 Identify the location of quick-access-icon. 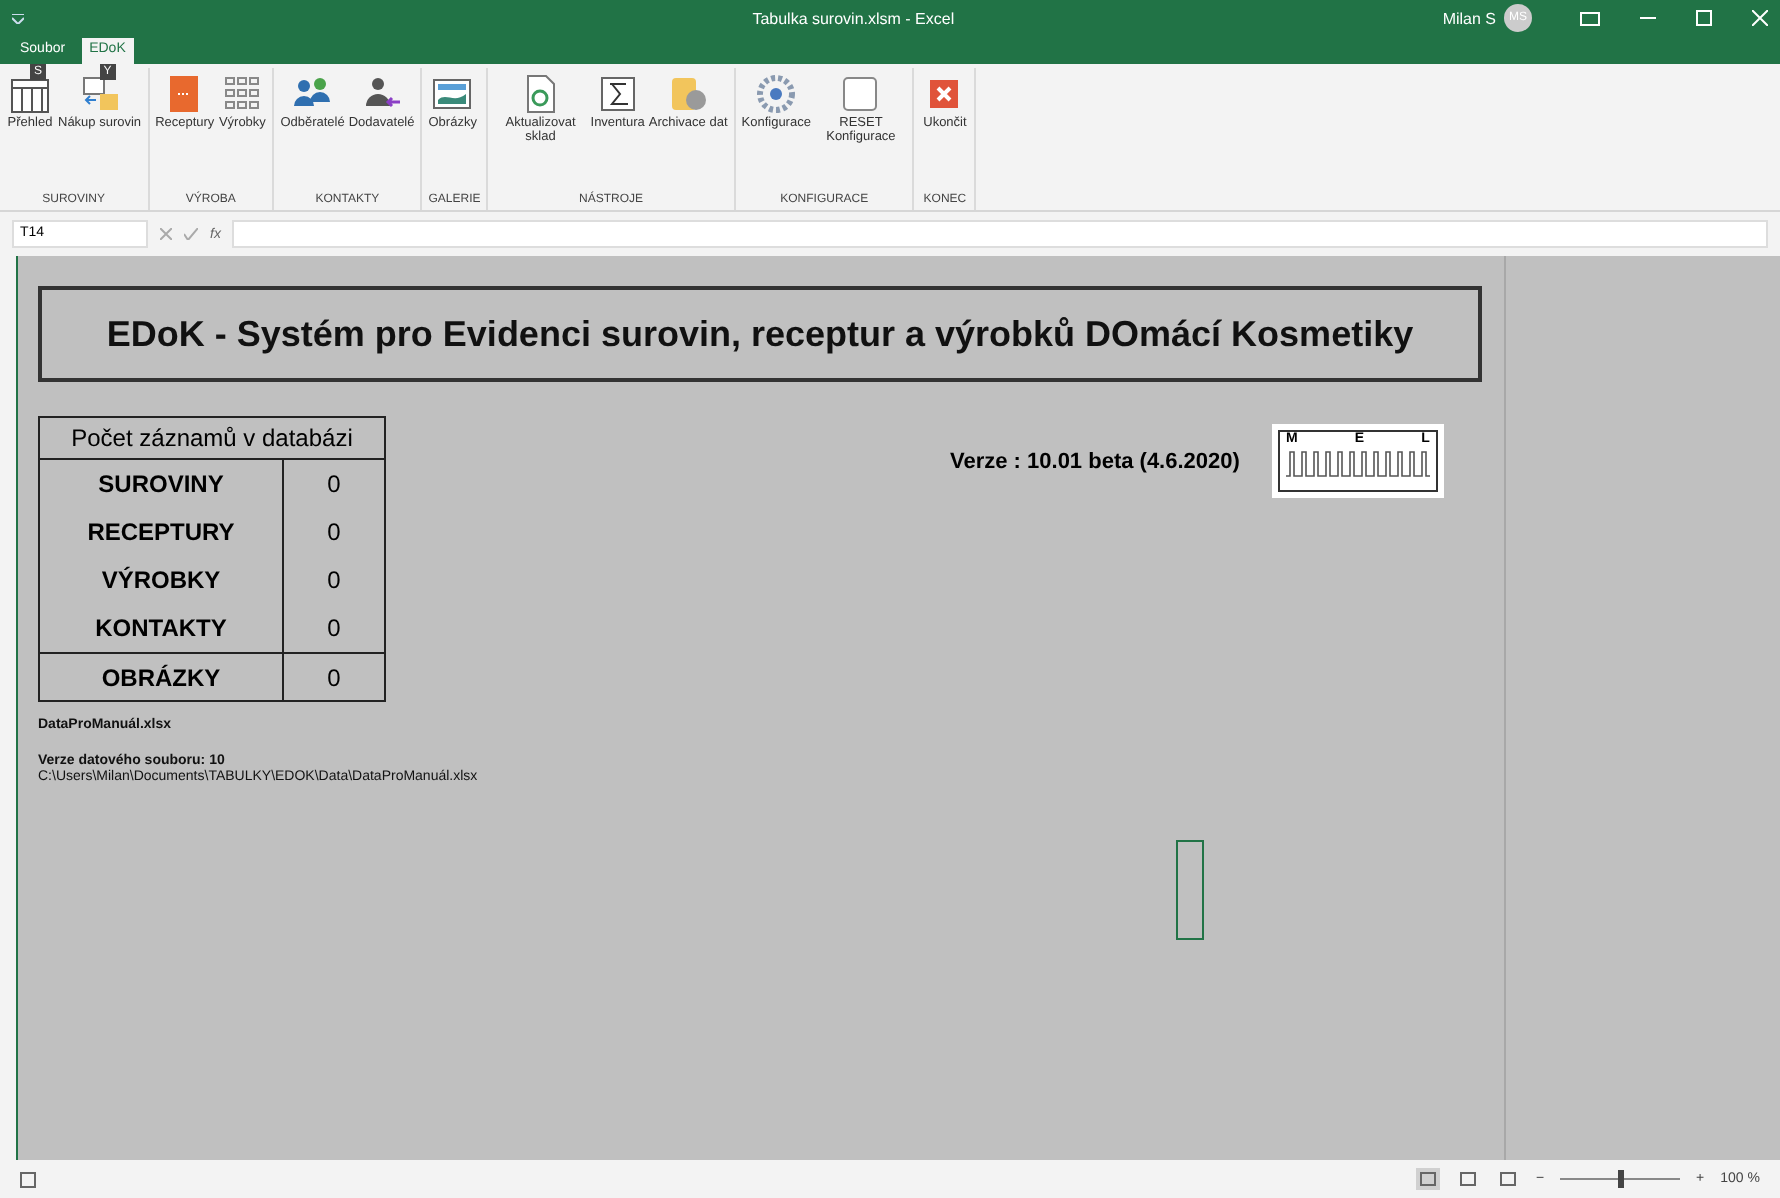
(18, 18).